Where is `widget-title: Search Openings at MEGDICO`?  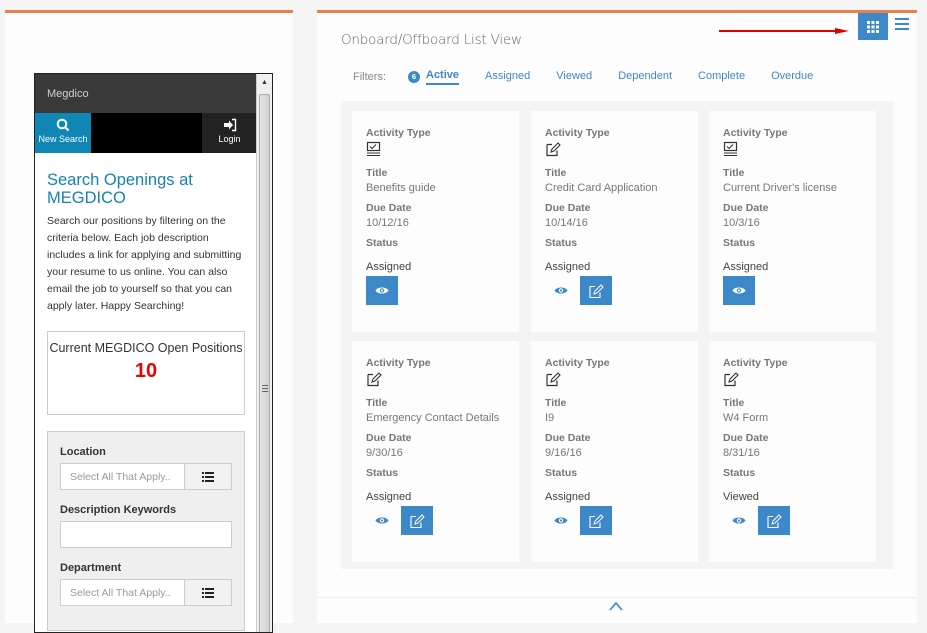 widget-title: Search Openings at MEGDICO is located at coordinates (120, 189).